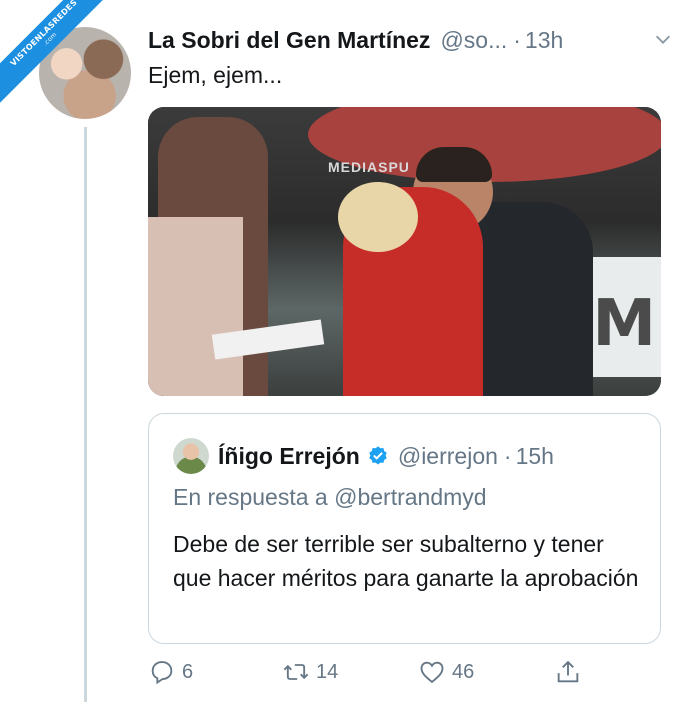  Describe the element at coordinates (368, 675) in the screenshot. I see `tweet-actions-bar: 6 14 46` at that location.